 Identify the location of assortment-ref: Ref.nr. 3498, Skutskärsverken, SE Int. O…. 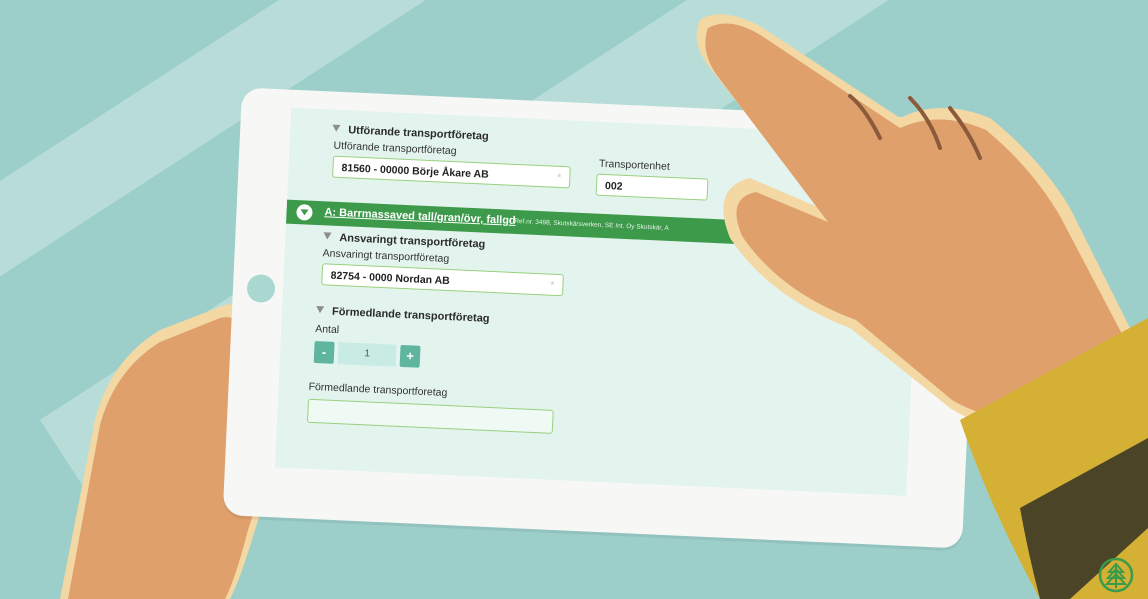
(591, 224).